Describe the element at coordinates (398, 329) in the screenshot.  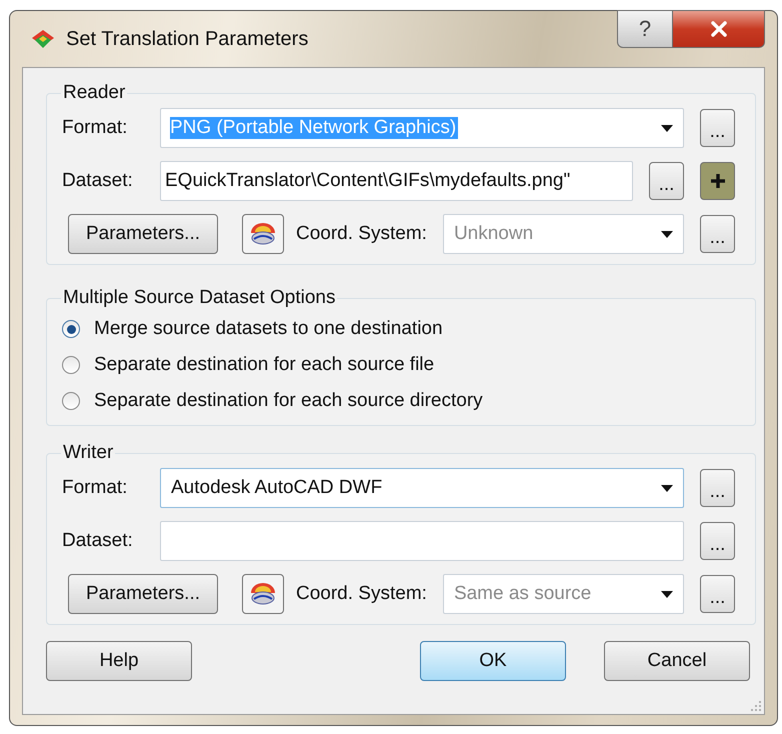
I see `radio-option: Merge source datasets to one destination` at that location.